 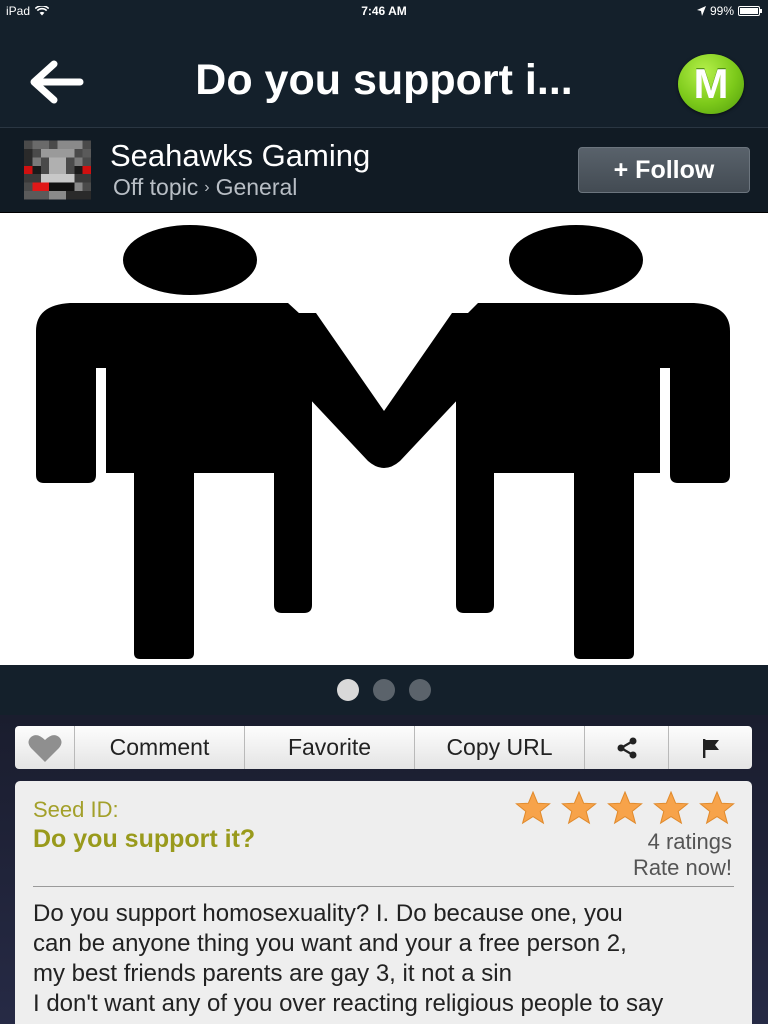 I want to click on back-button, so click(x=55, y=82).